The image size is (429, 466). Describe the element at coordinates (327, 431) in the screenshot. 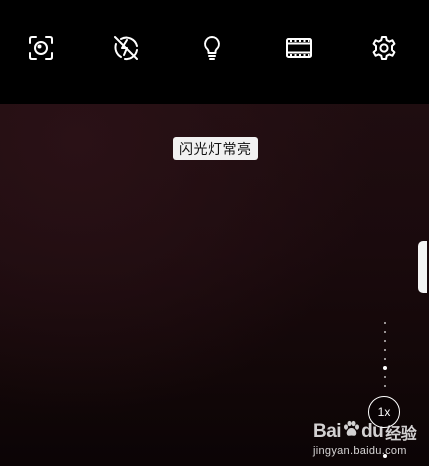

I see `watermark-brand-left: Bai` at that location.